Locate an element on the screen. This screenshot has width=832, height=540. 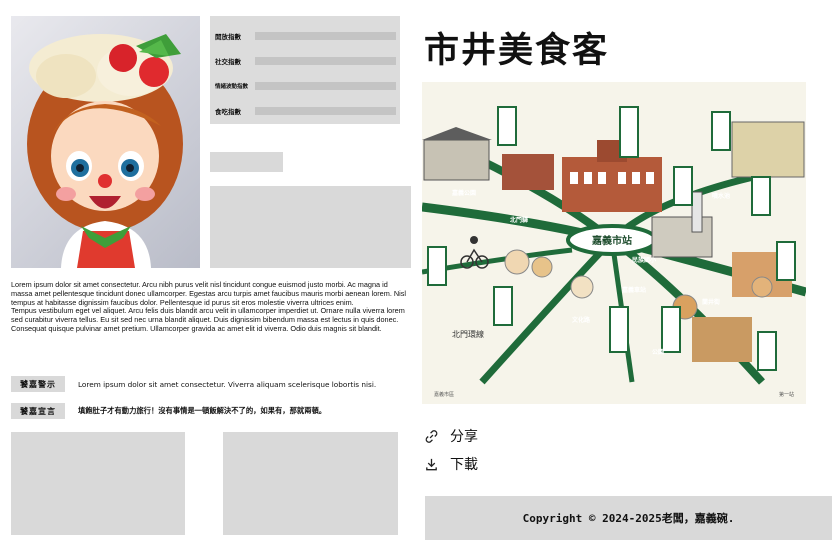
share-label: 分享 is located at coordinates (464, 437).